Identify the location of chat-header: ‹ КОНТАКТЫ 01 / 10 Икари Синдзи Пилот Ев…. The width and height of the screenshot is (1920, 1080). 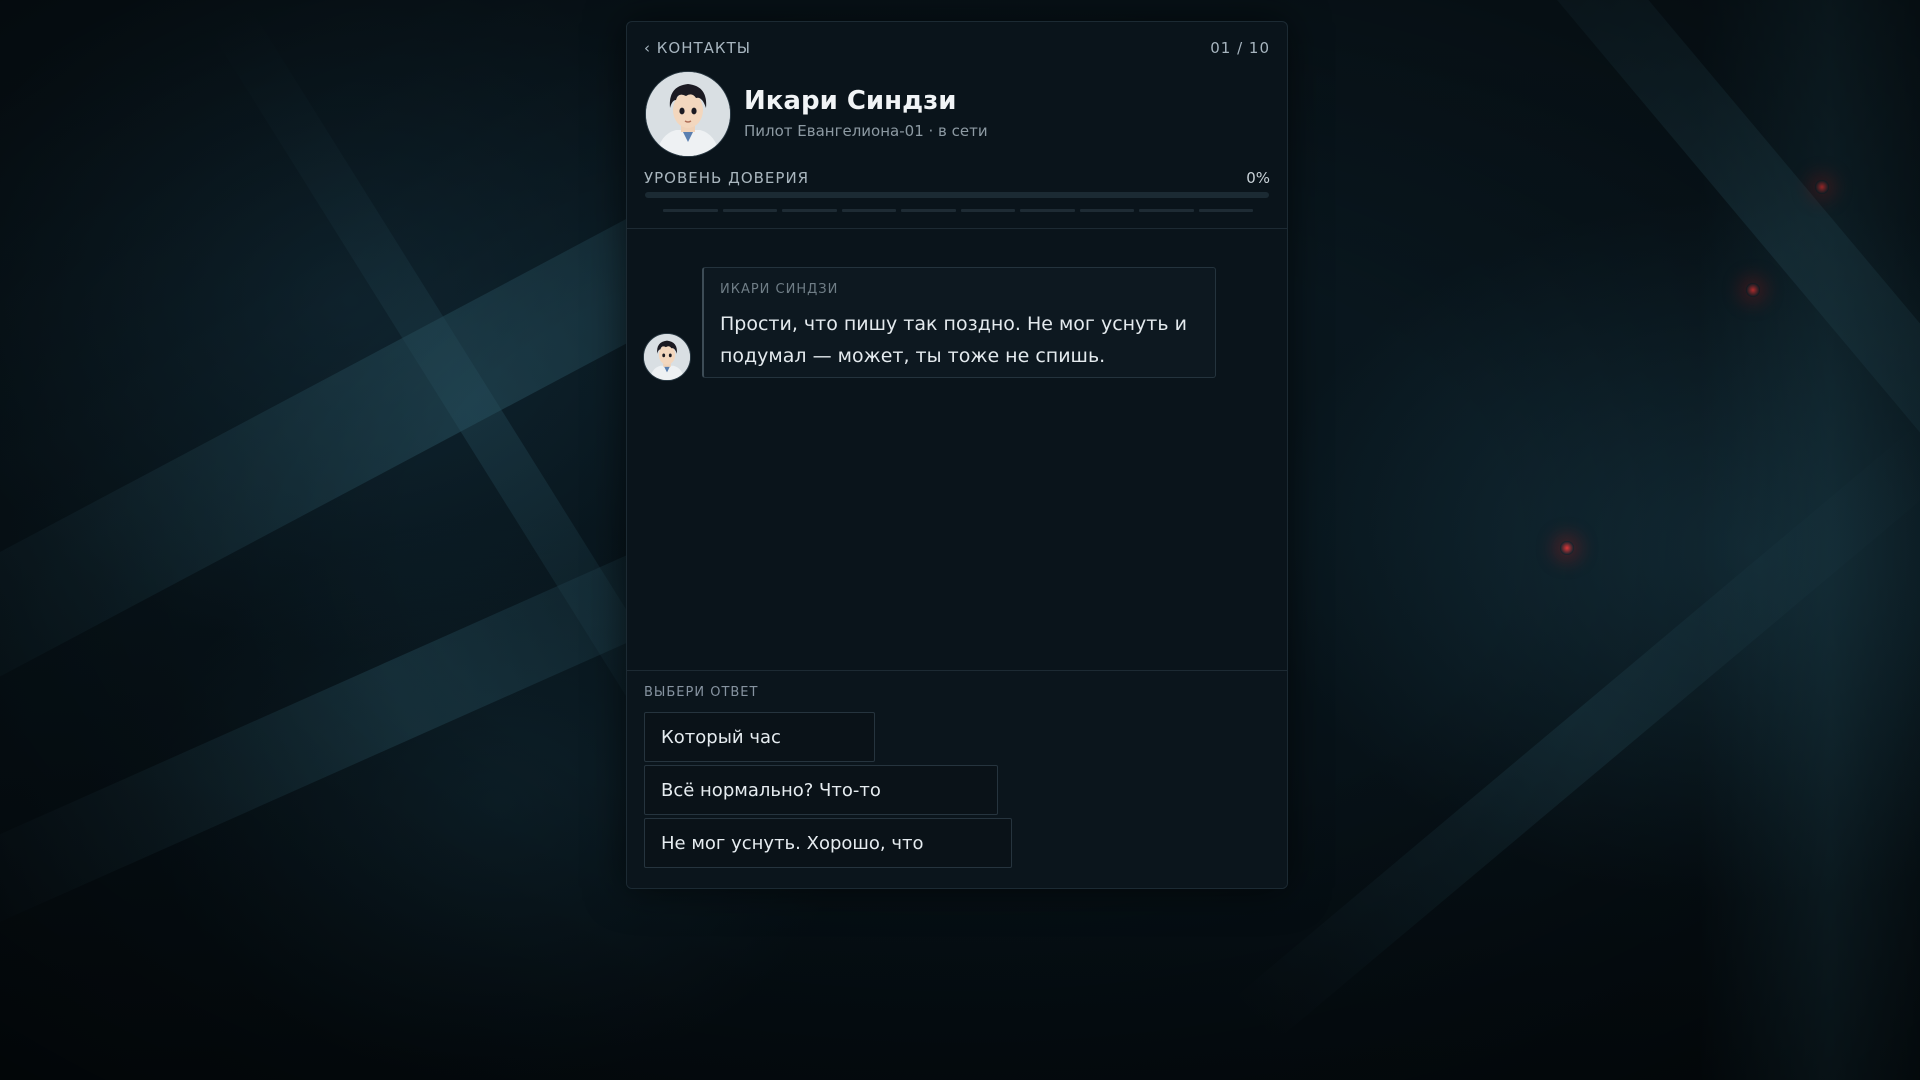
(957, 125).